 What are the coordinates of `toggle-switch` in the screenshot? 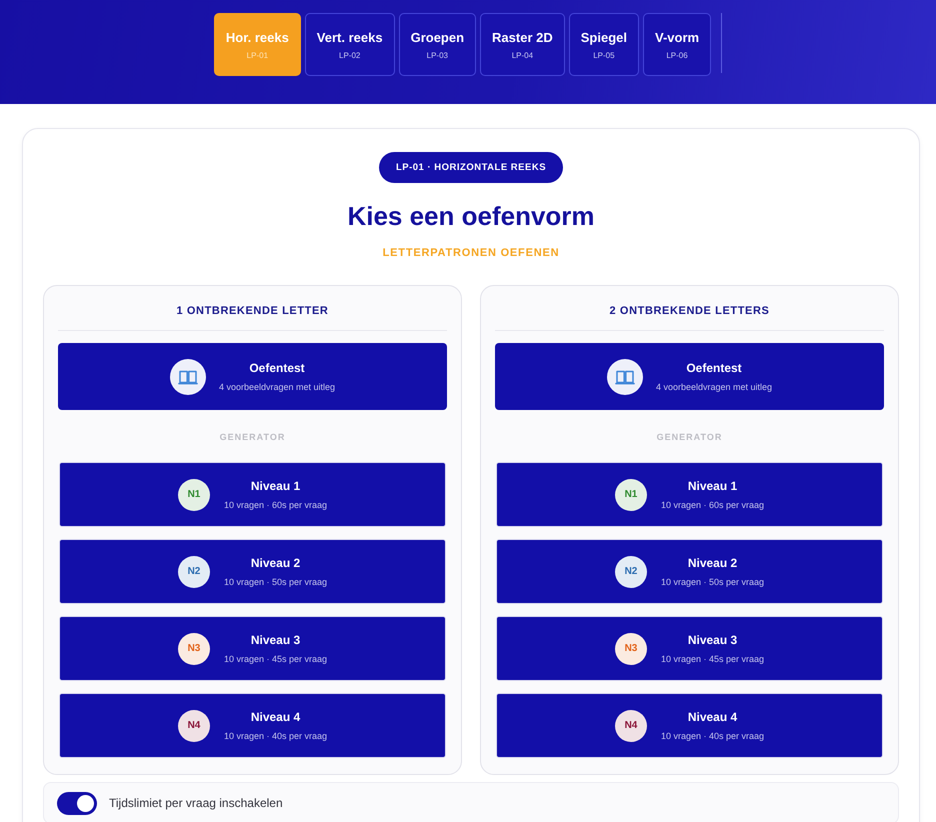 It's located at (77, 803).